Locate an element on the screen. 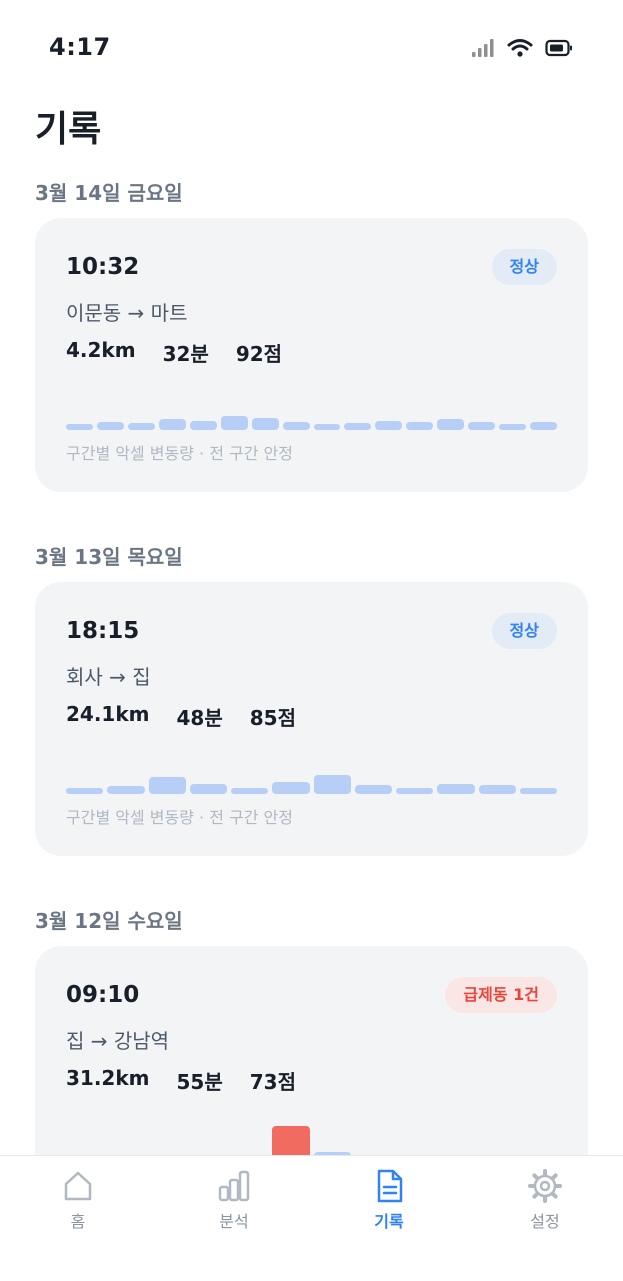 The image size is (623, 1281). route-text: 이문동 → 마트 is located at coordinates (127, 313).